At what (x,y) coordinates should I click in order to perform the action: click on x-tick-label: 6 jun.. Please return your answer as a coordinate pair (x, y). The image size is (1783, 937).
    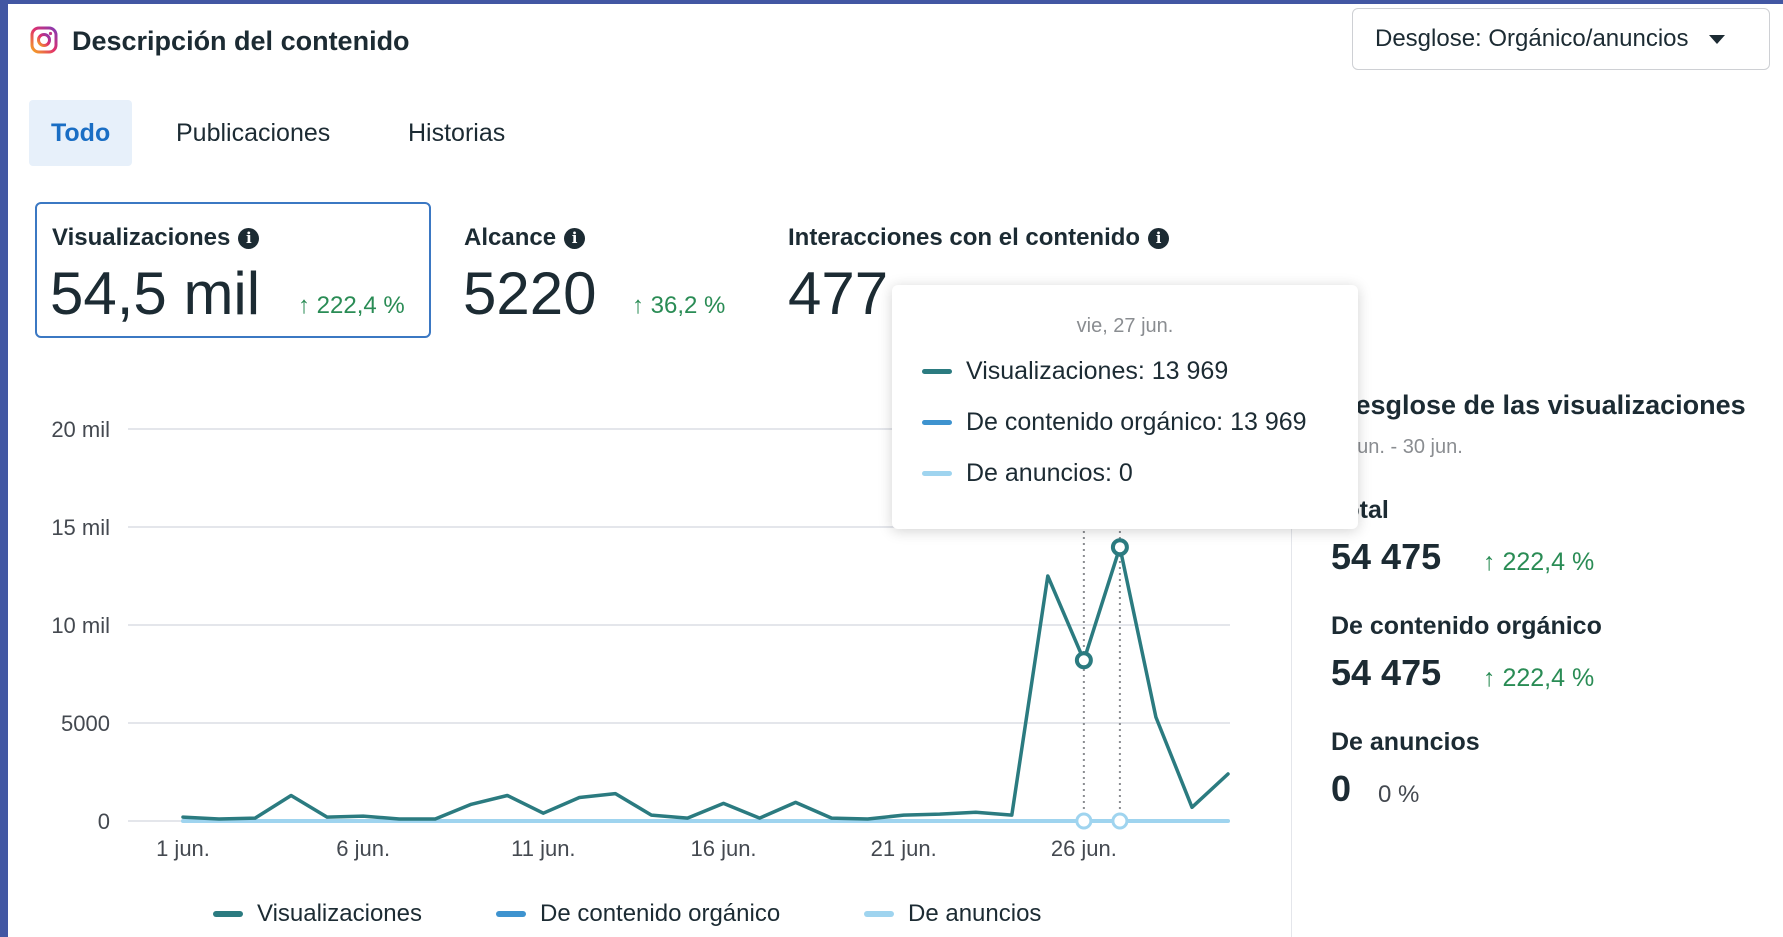
    Looking at the image, I should click on (363, 848).